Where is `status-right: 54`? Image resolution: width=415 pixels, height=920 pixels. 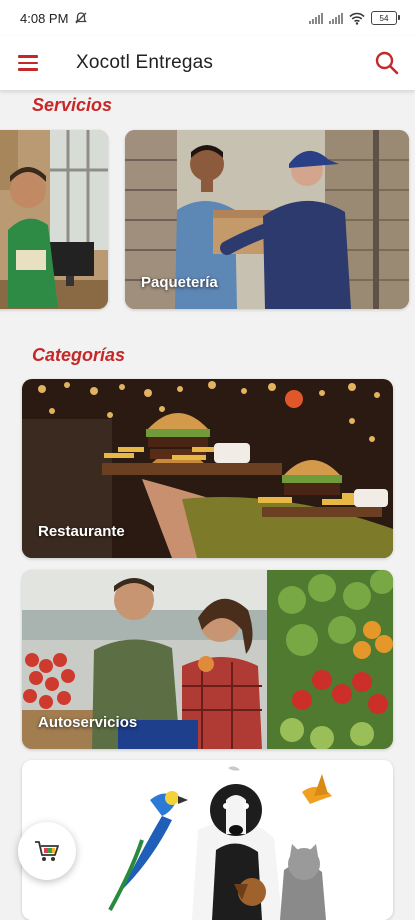 status-right: 54 is located at coordinates (354, 18).